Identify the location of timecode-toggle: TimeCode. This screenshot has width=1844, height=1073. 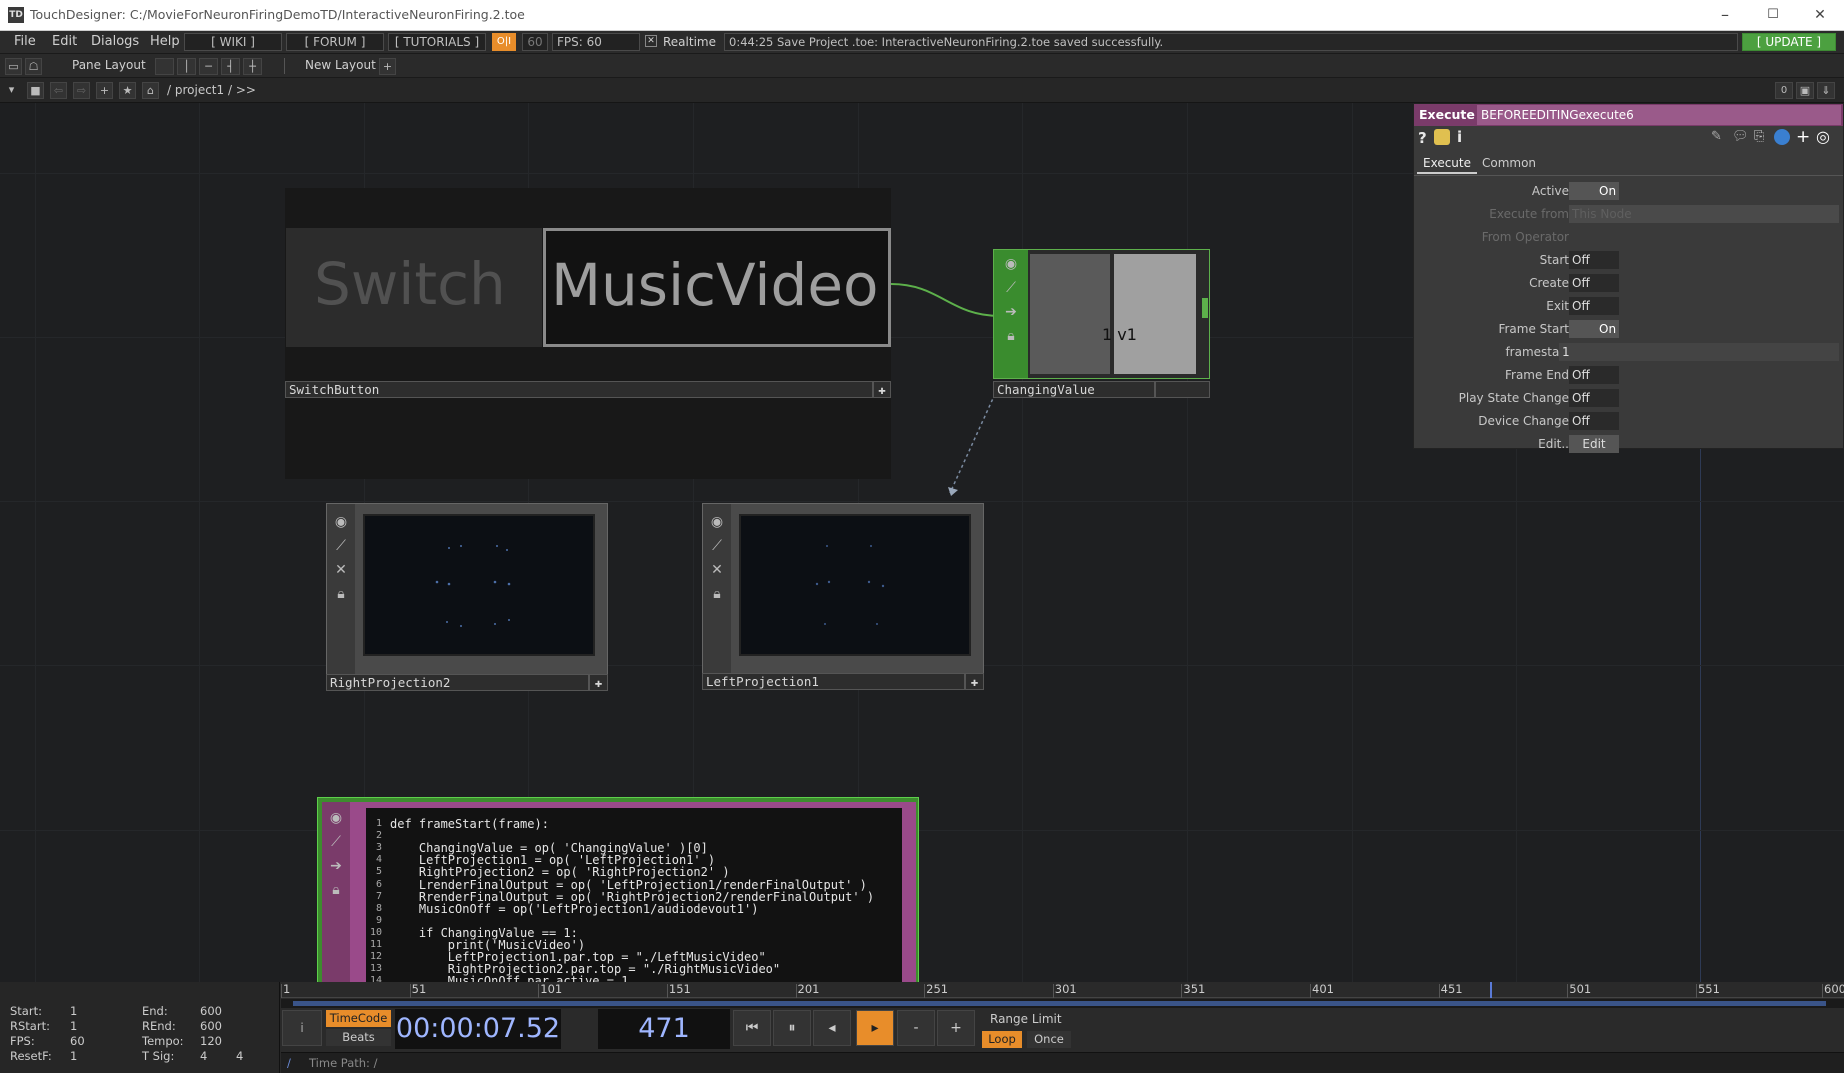
(358, 1018).